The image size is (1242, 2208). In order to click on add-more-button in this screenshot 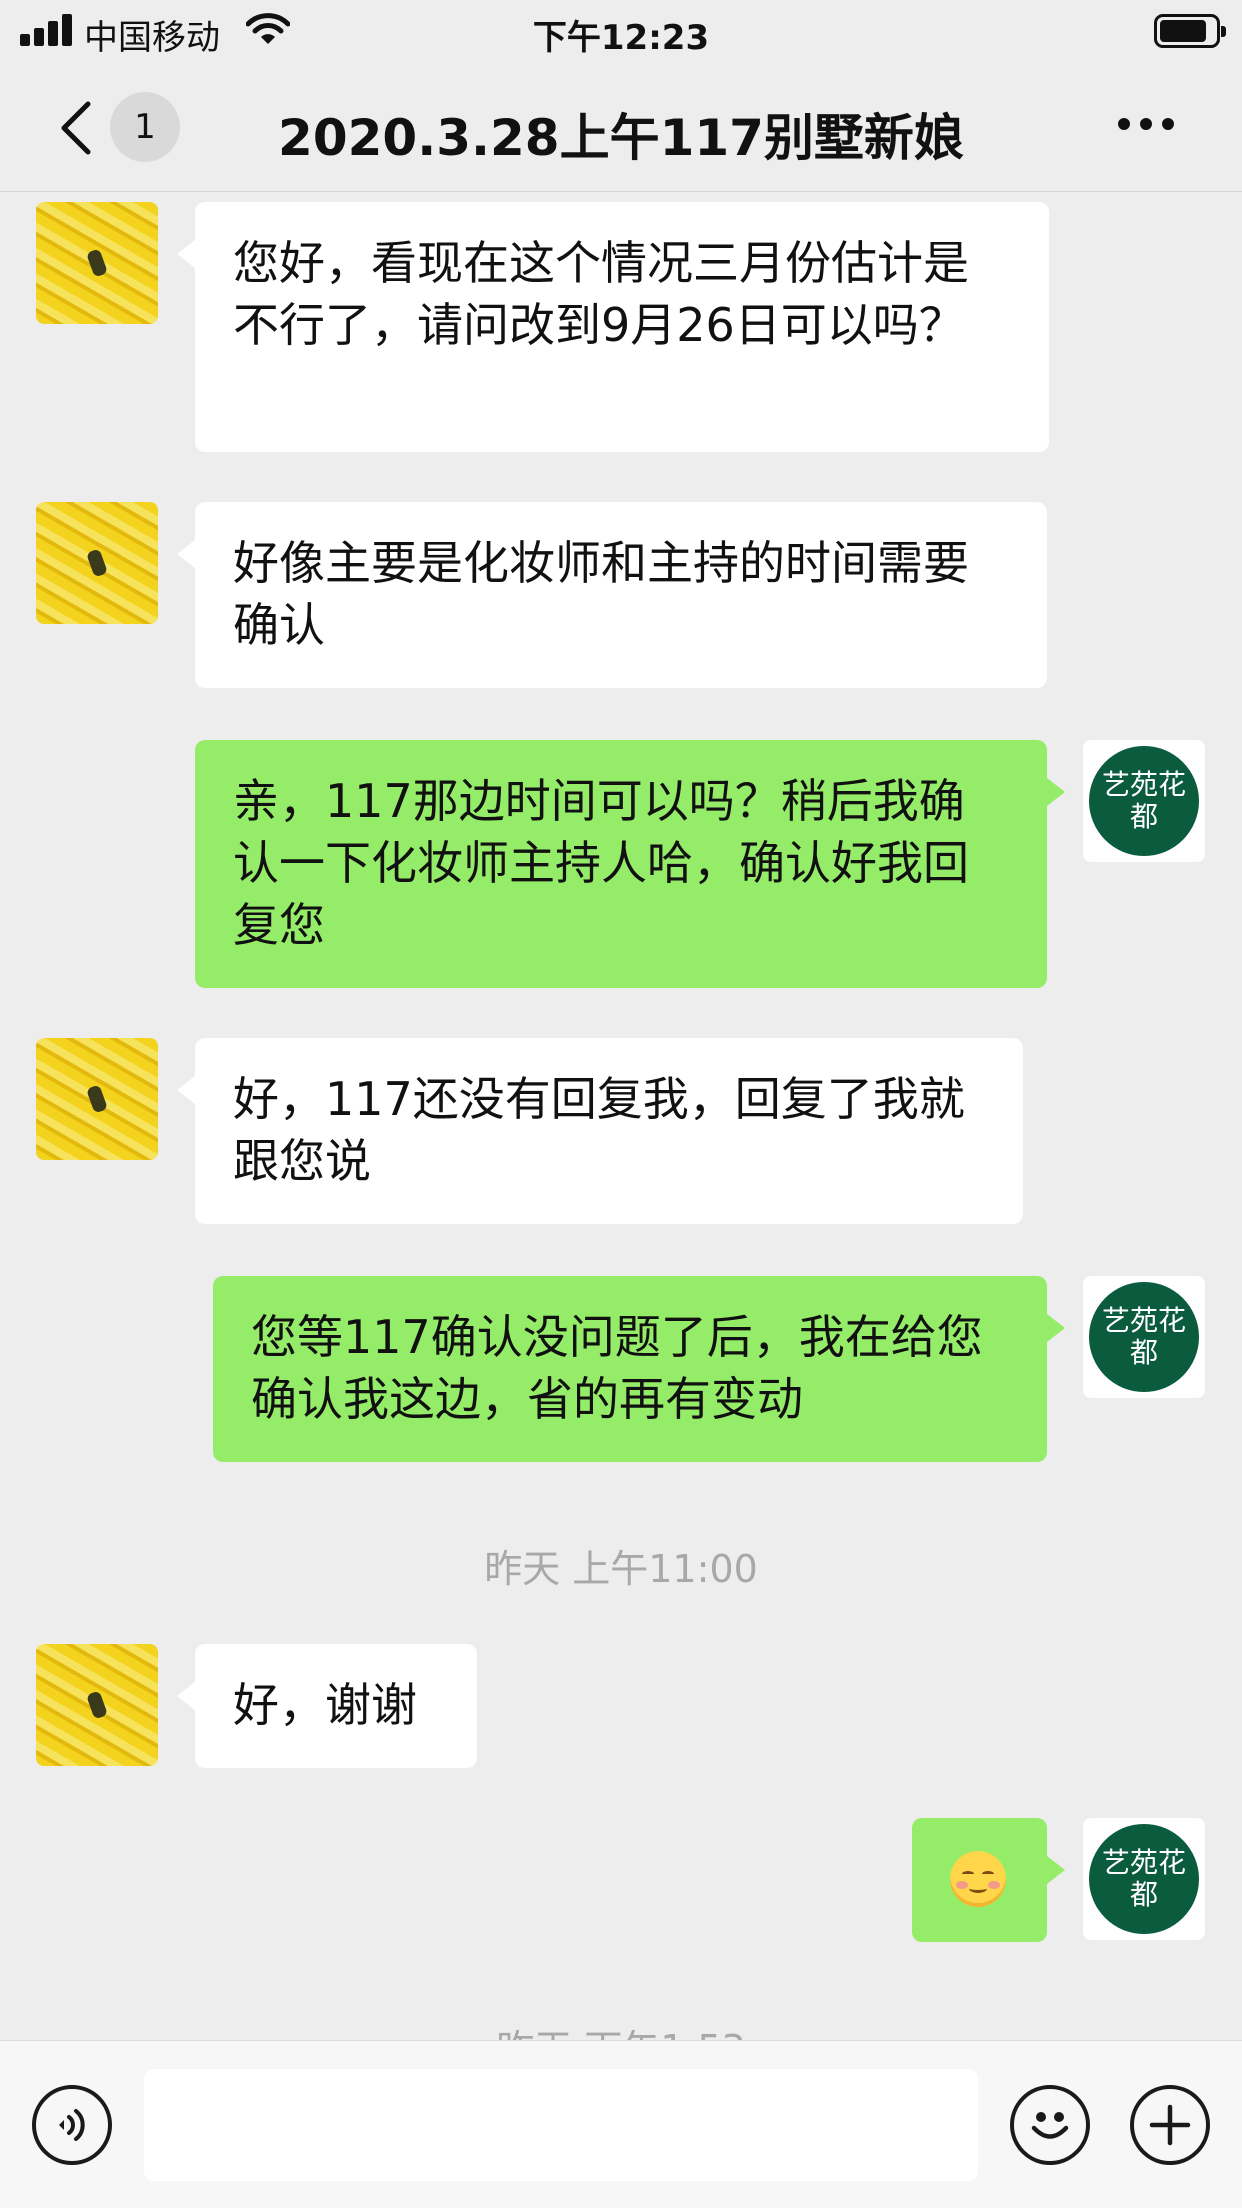, I will do `click(1170, 2125)`.